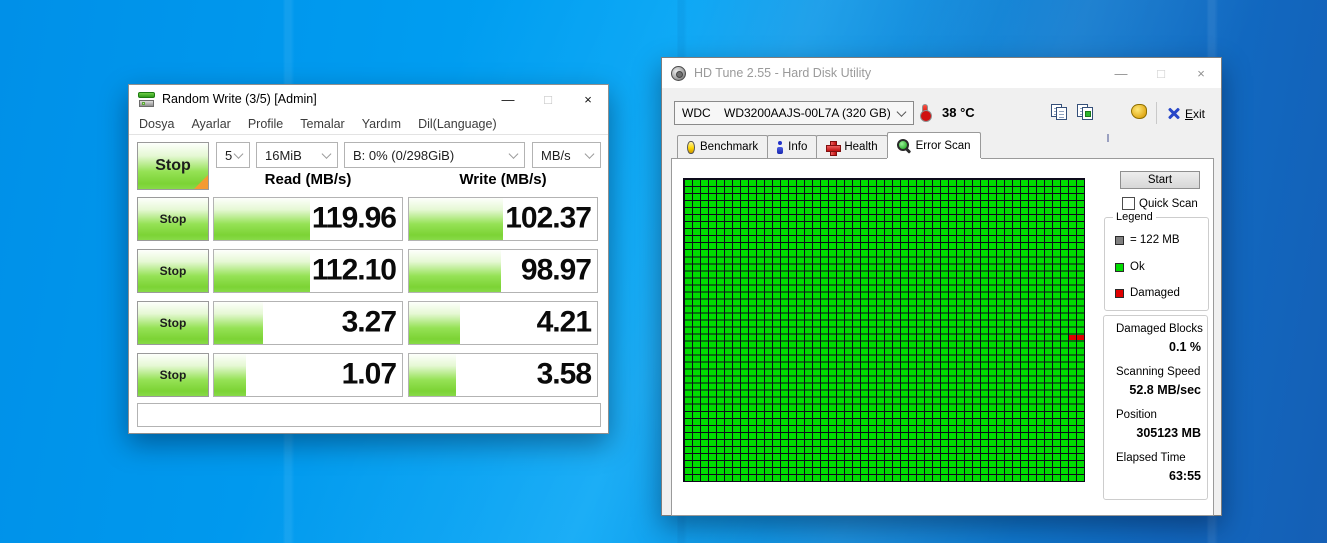  I want to click on test-size-select: 16MiB, so click(297, 155).